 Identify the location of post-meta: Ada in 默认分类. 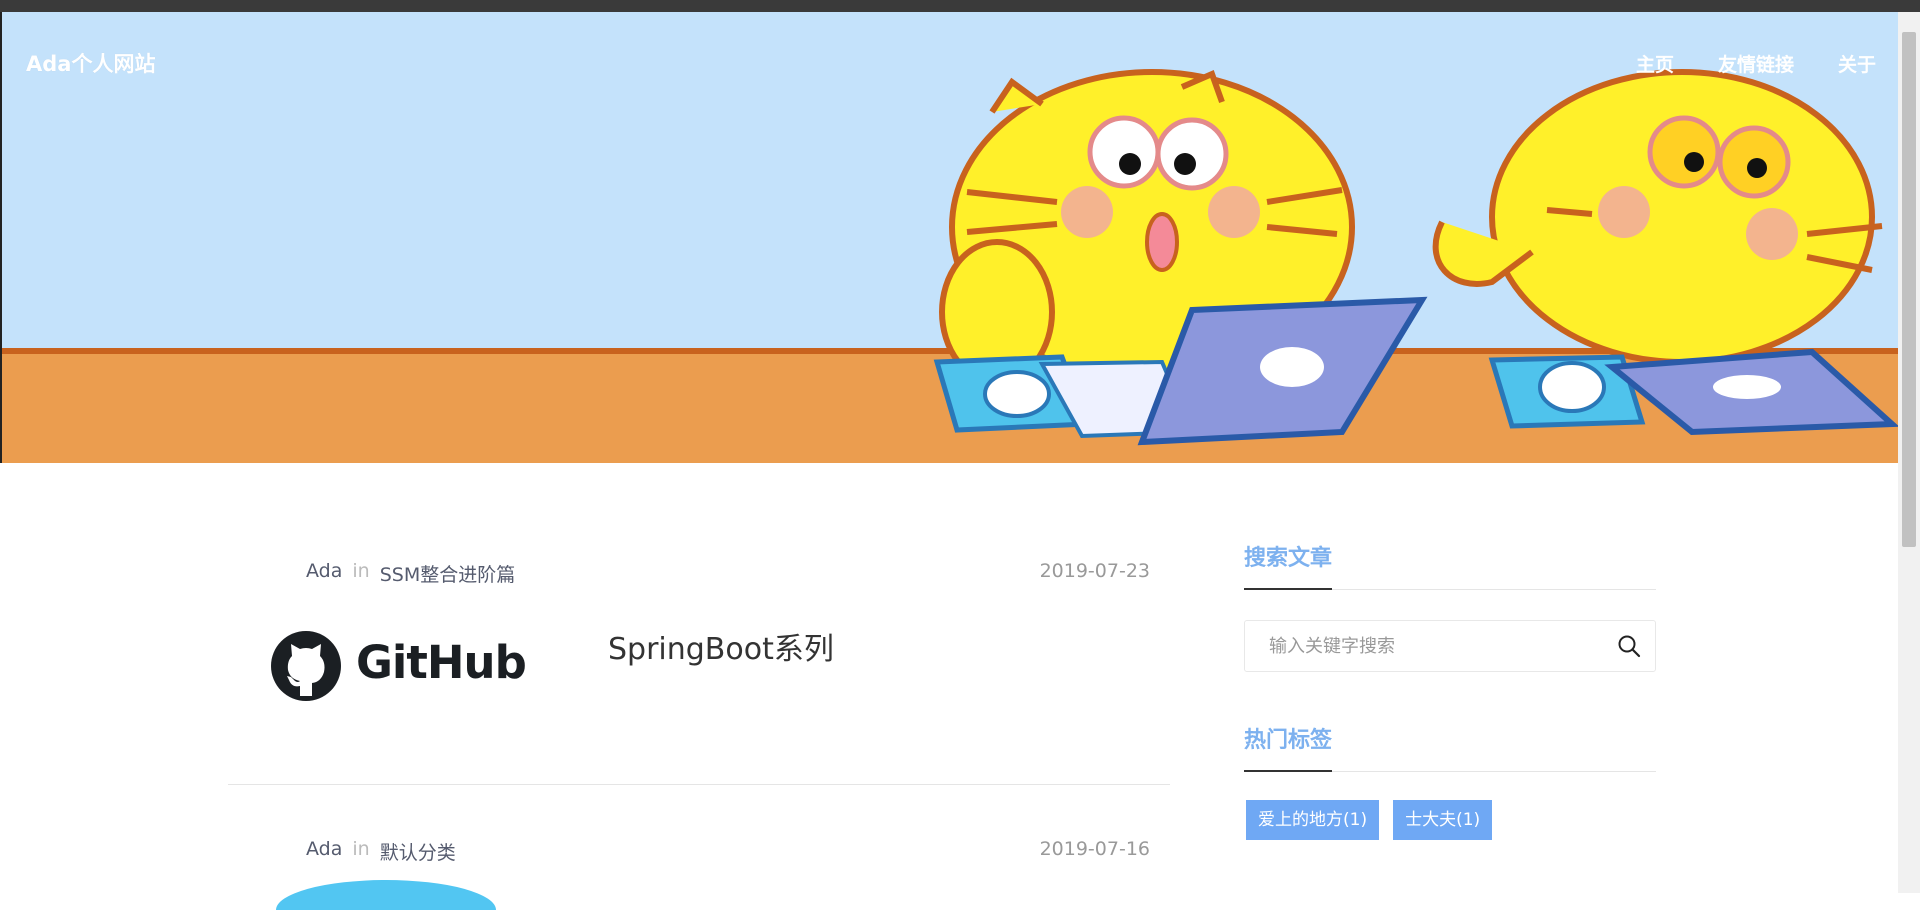
(381, 851).